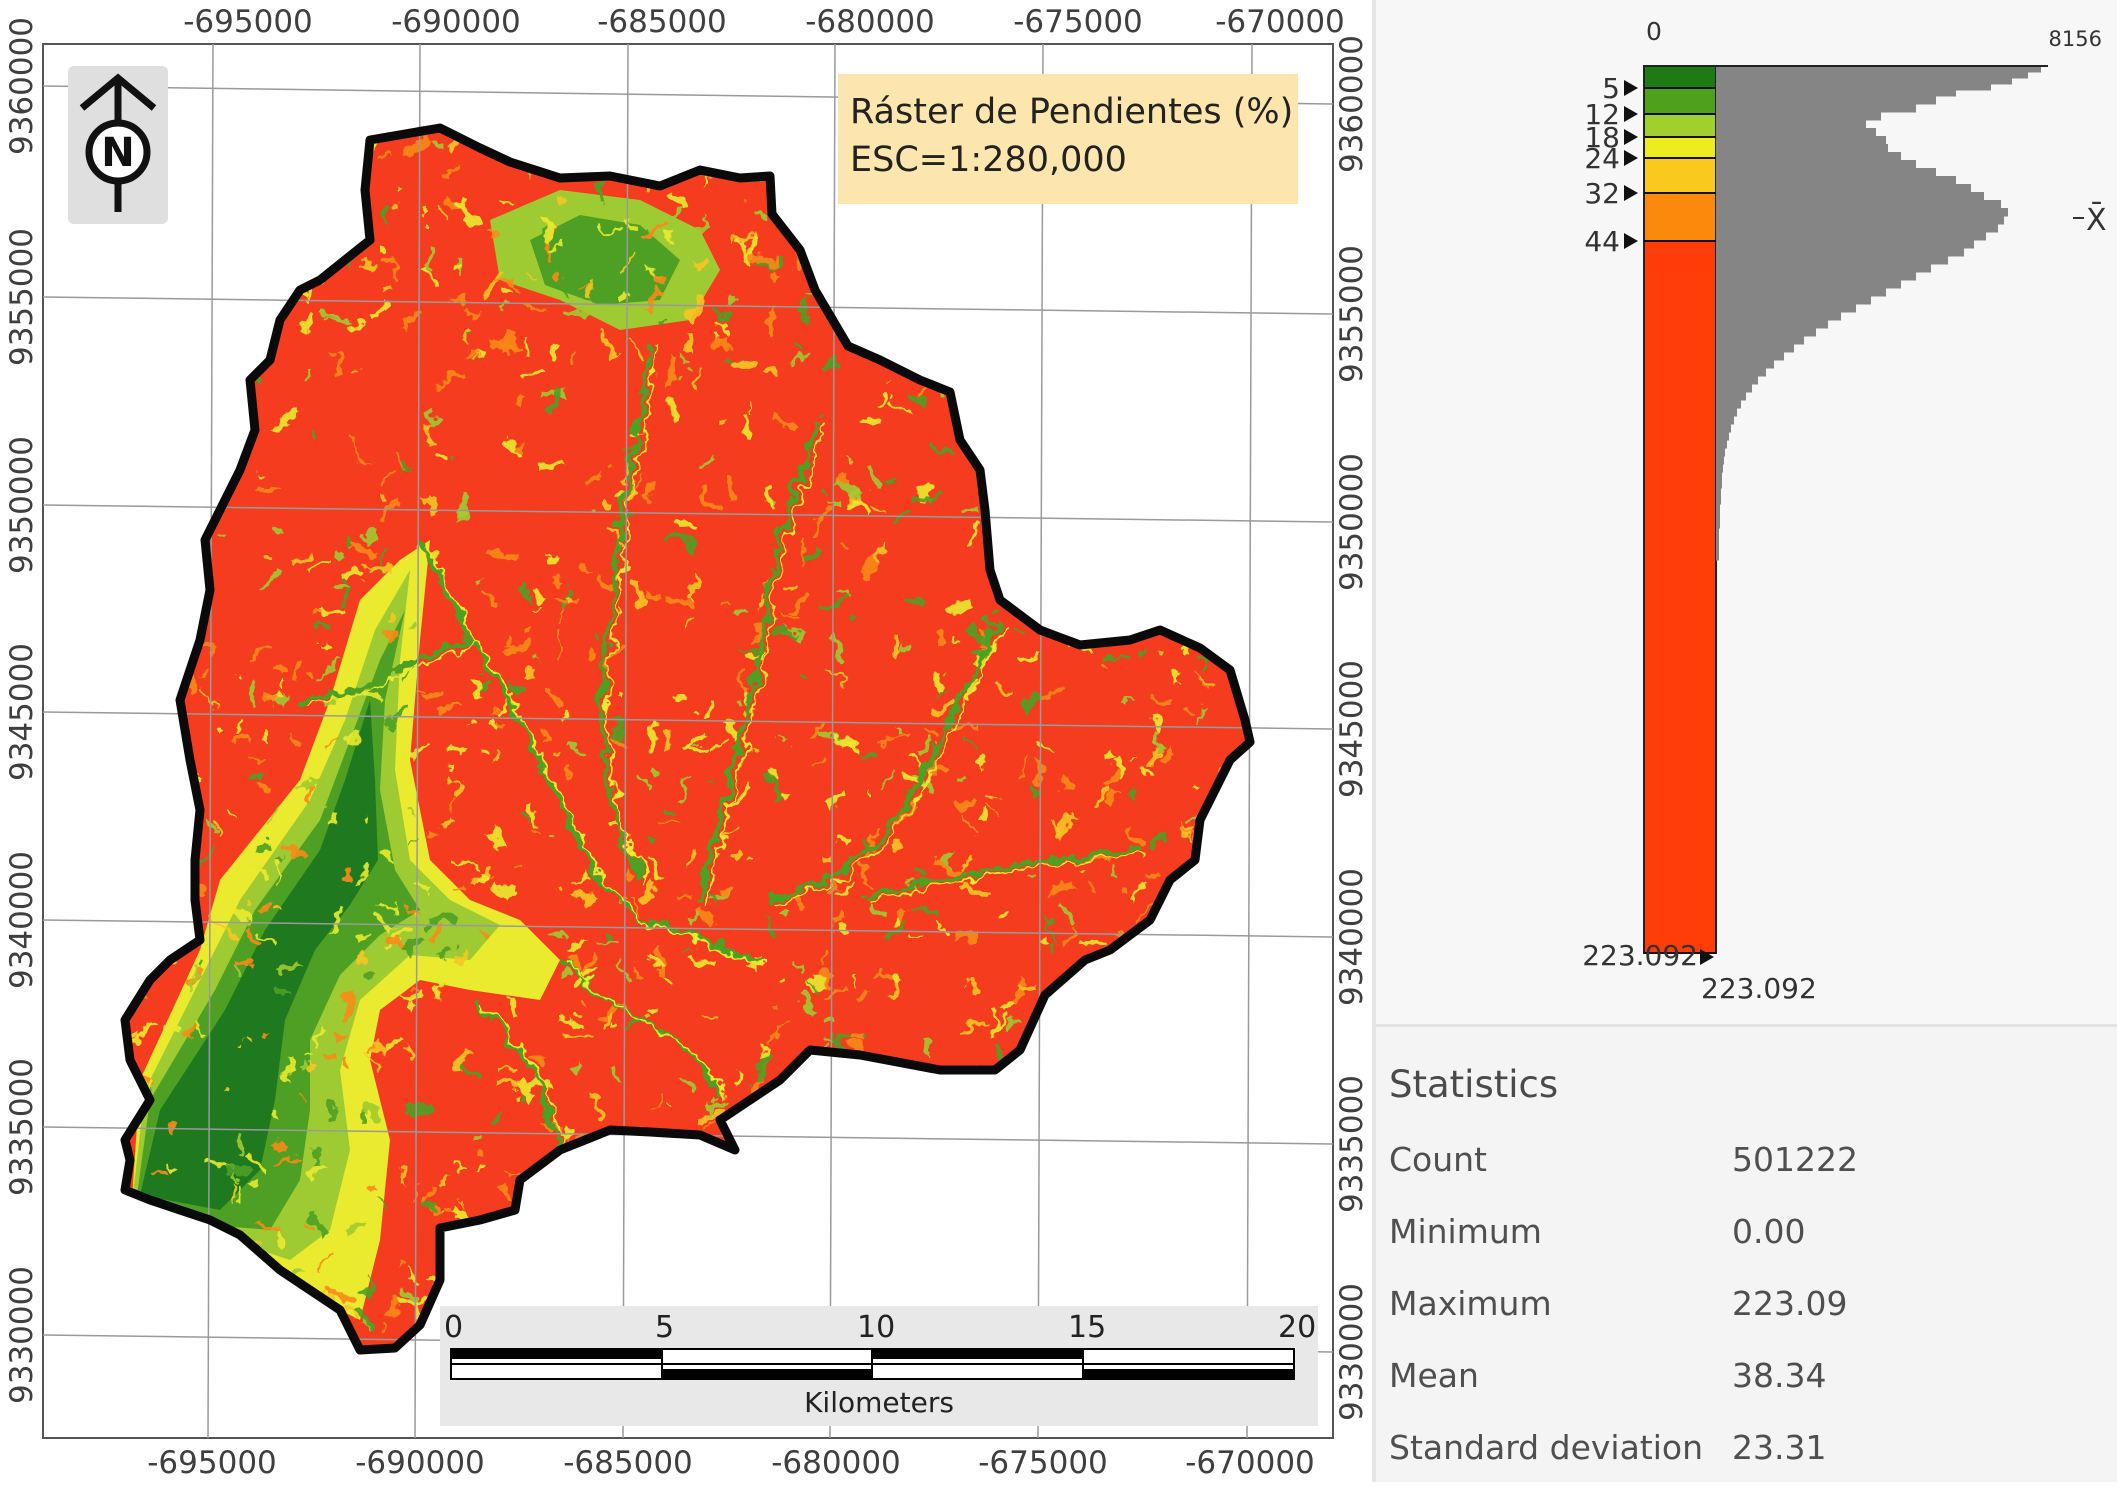 Image resolution: width=2117 pixels, height=1488 pixels. What do you see at coordinates (1882, 313) in the screenshot?
I see `histogram-bars` at bounding box center [1882, 313].